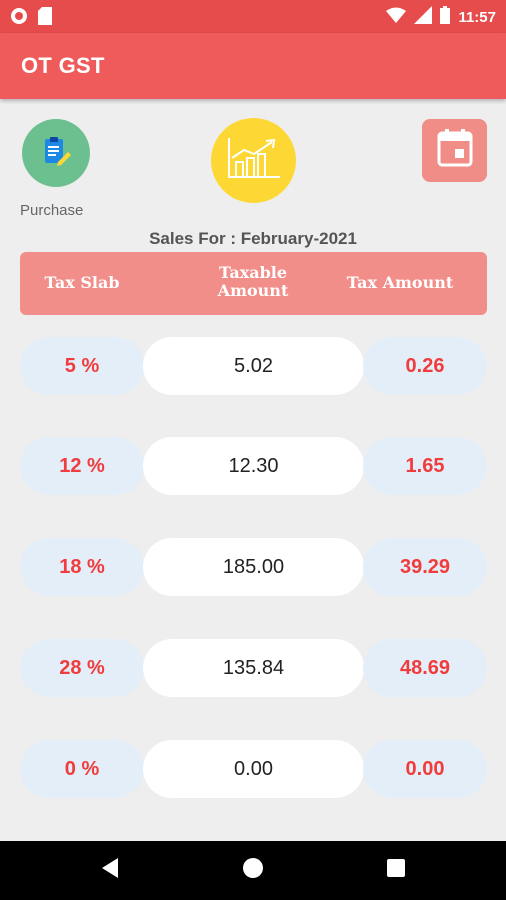 The height and width of the screenshot is (900, 506). I want to click on home-icon, so click(253, 870).